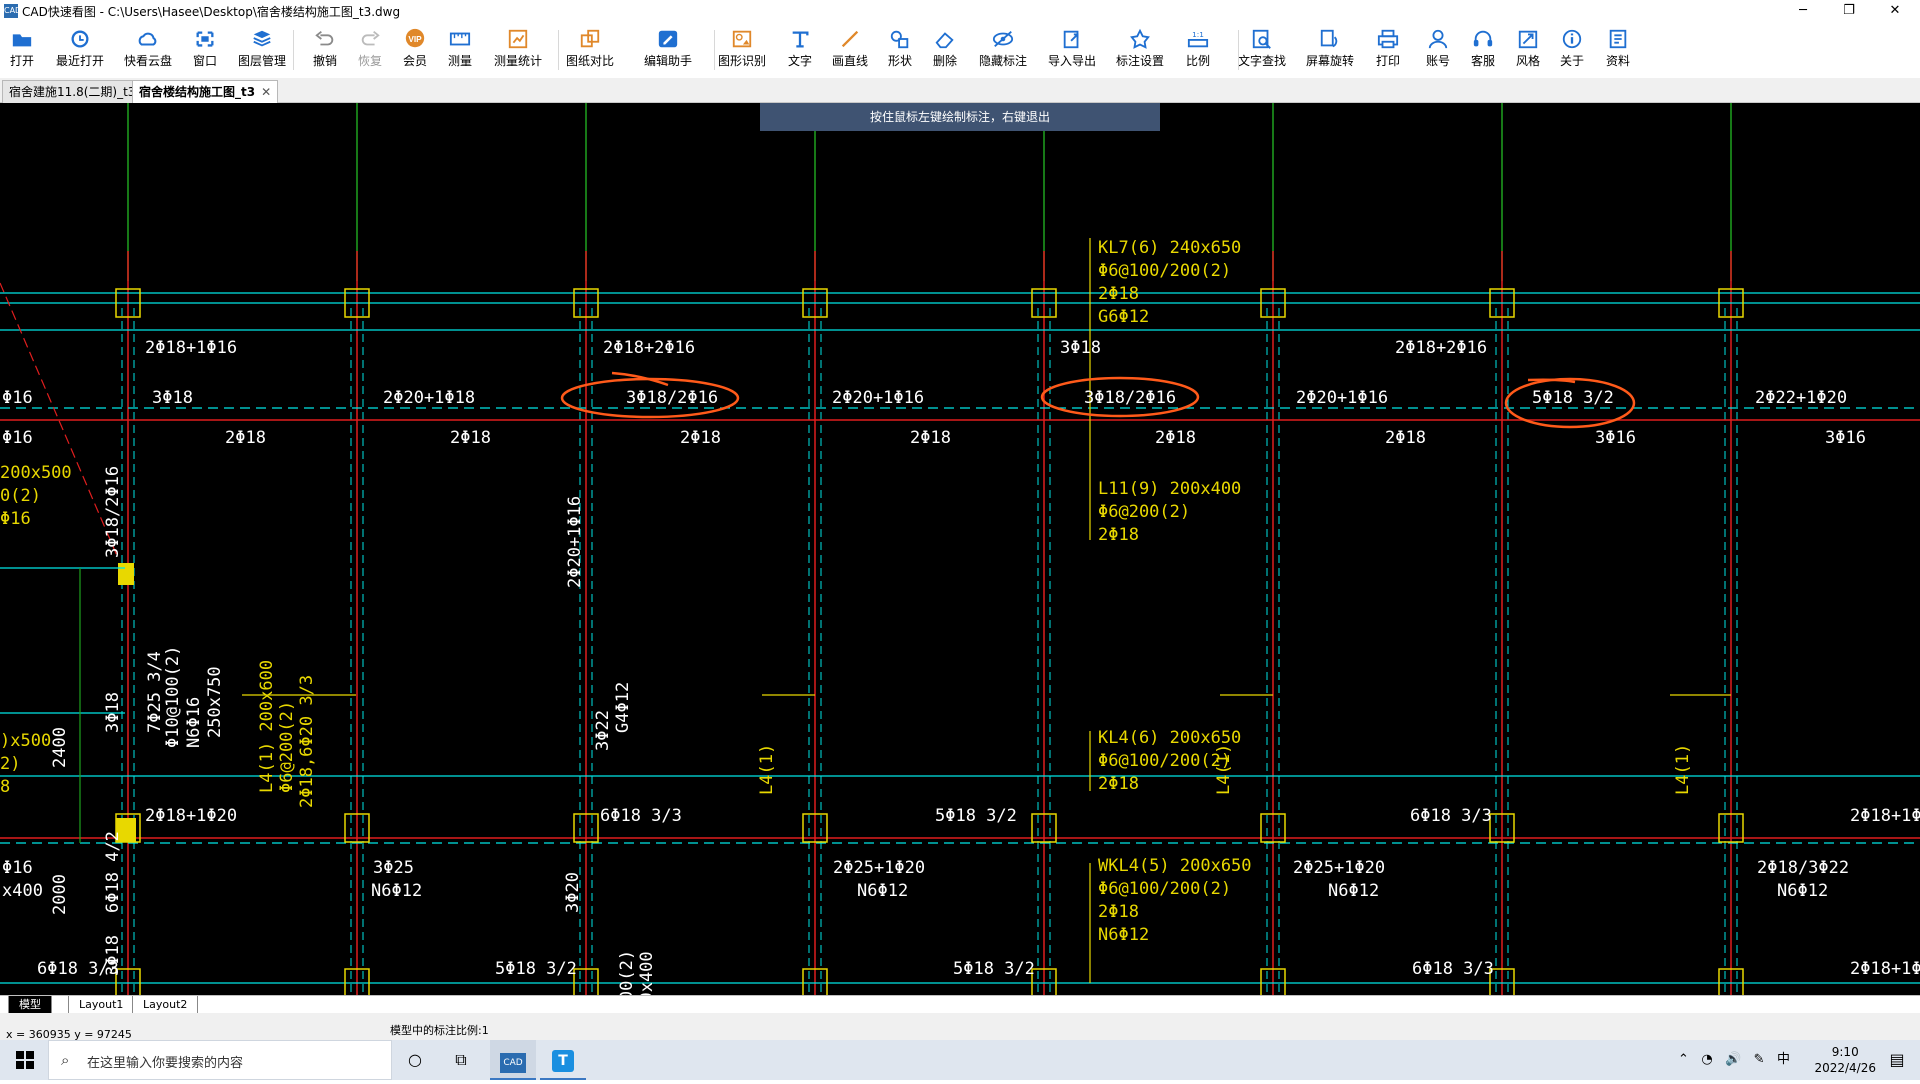 This screenshot has width=1920, height=1084. What do you see at coordinates (742, 50) in the screenshot?
I see `toolbar-button-shape-recognize: 图形识别` at bounding box center [742, 50].